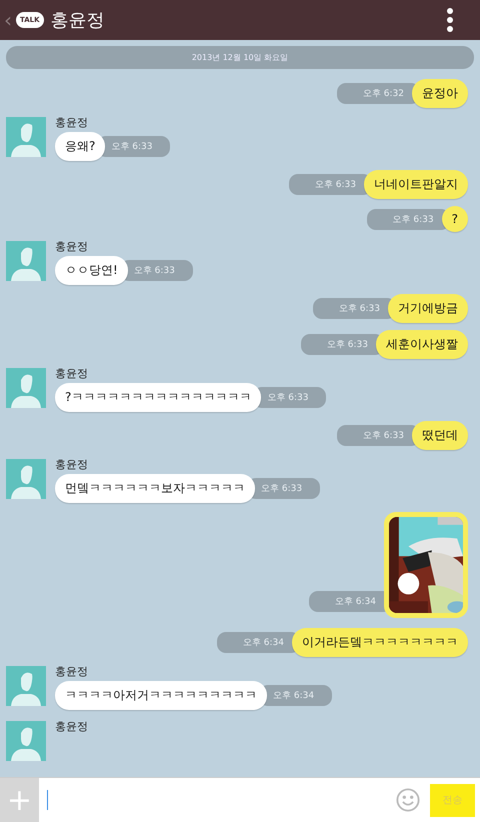  Describe the element at coordinates (428, 308) in the screenshot. I see `sent-message: 거기에방금` at that location.